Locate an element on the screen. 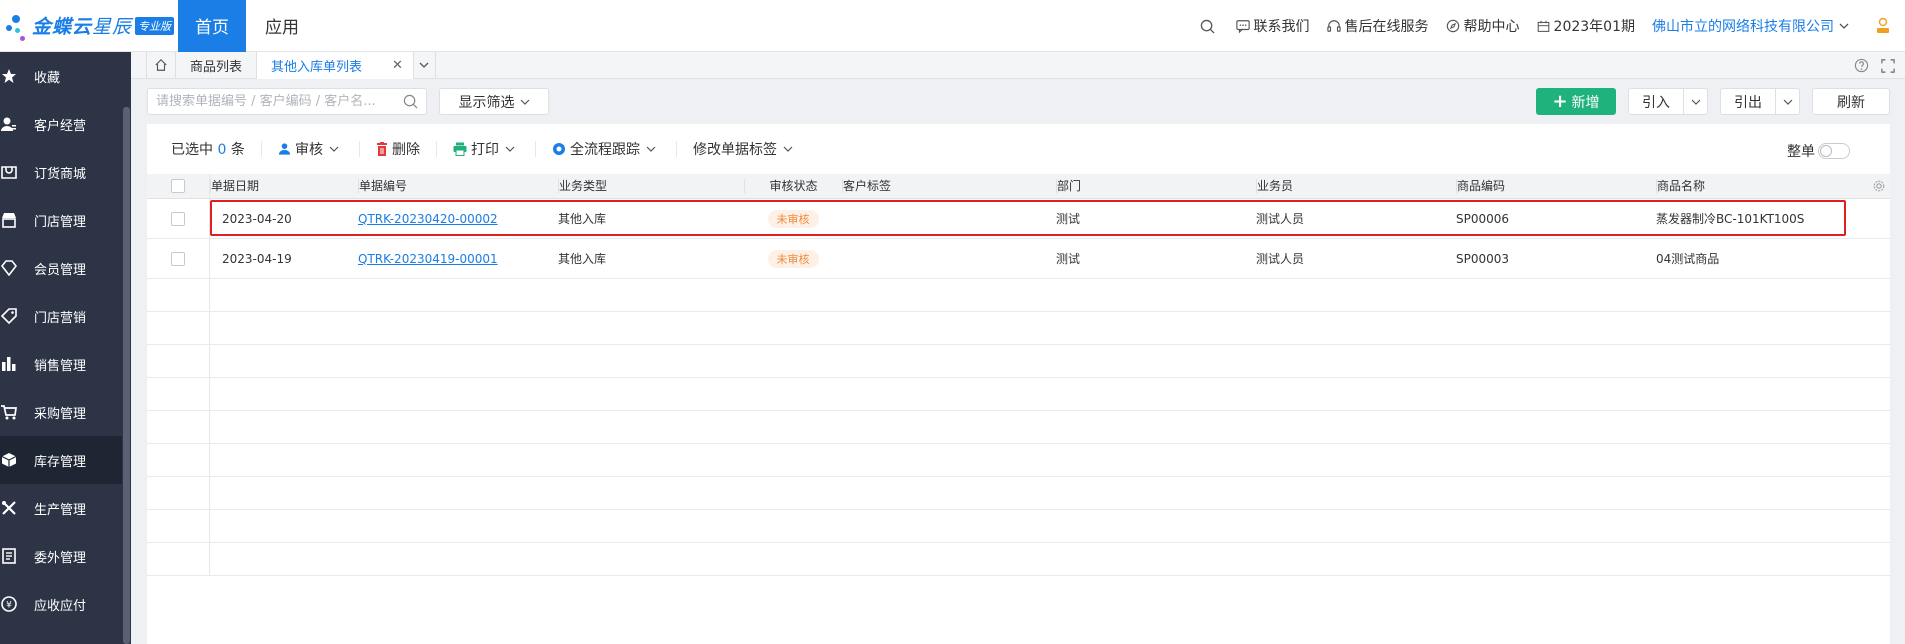  sidebar-item: 收藏 is located at coordinates (65, 76).